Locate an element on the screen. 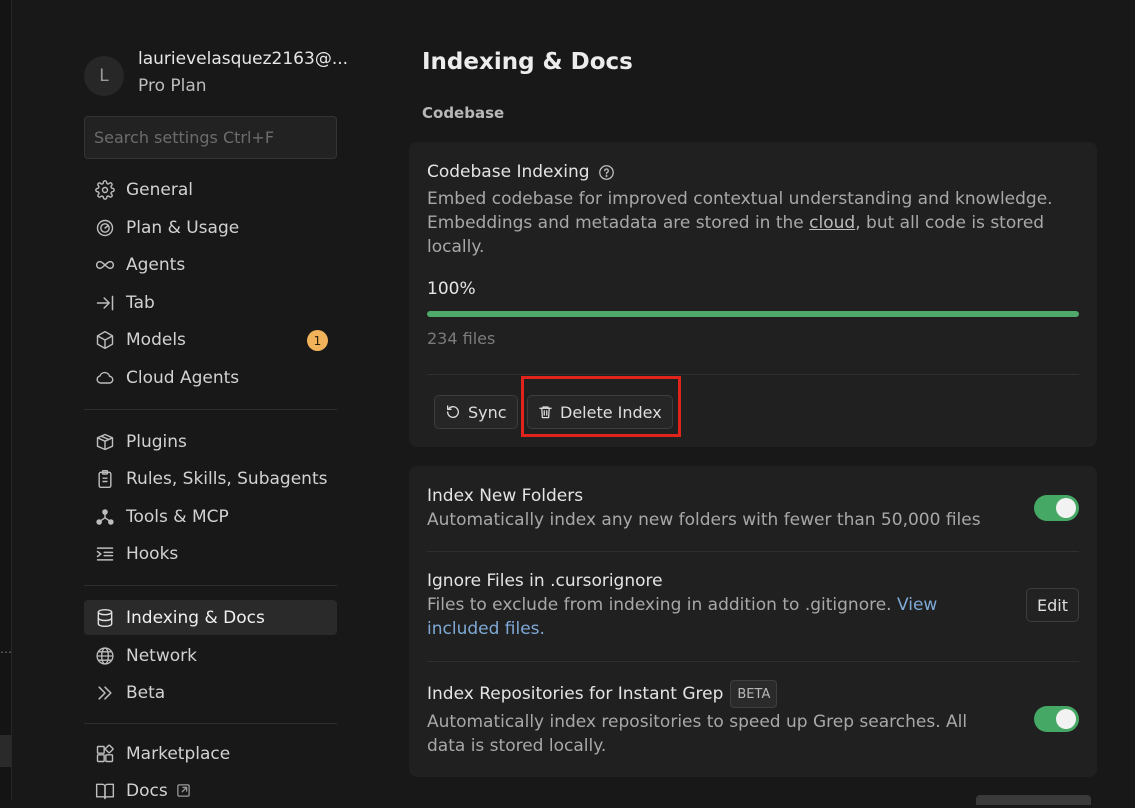 The width and height of the screenshot is (1135, 808). sidebar-item-hooks: Hooks is located at coordinates (210, 553).